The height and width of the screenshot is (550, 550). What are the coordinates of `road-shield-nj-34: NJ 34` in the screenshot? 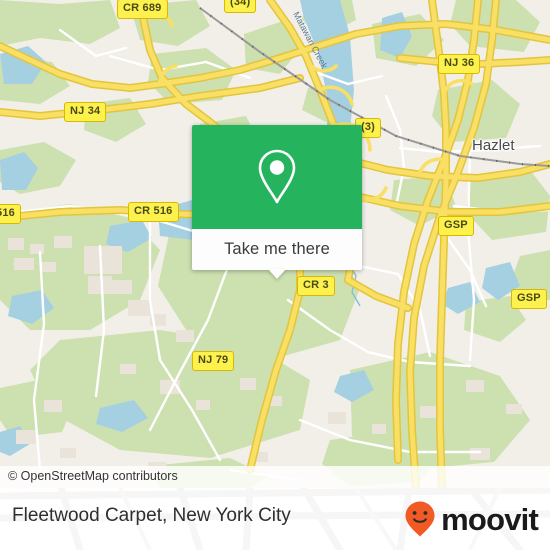 It's located at (85, 112).